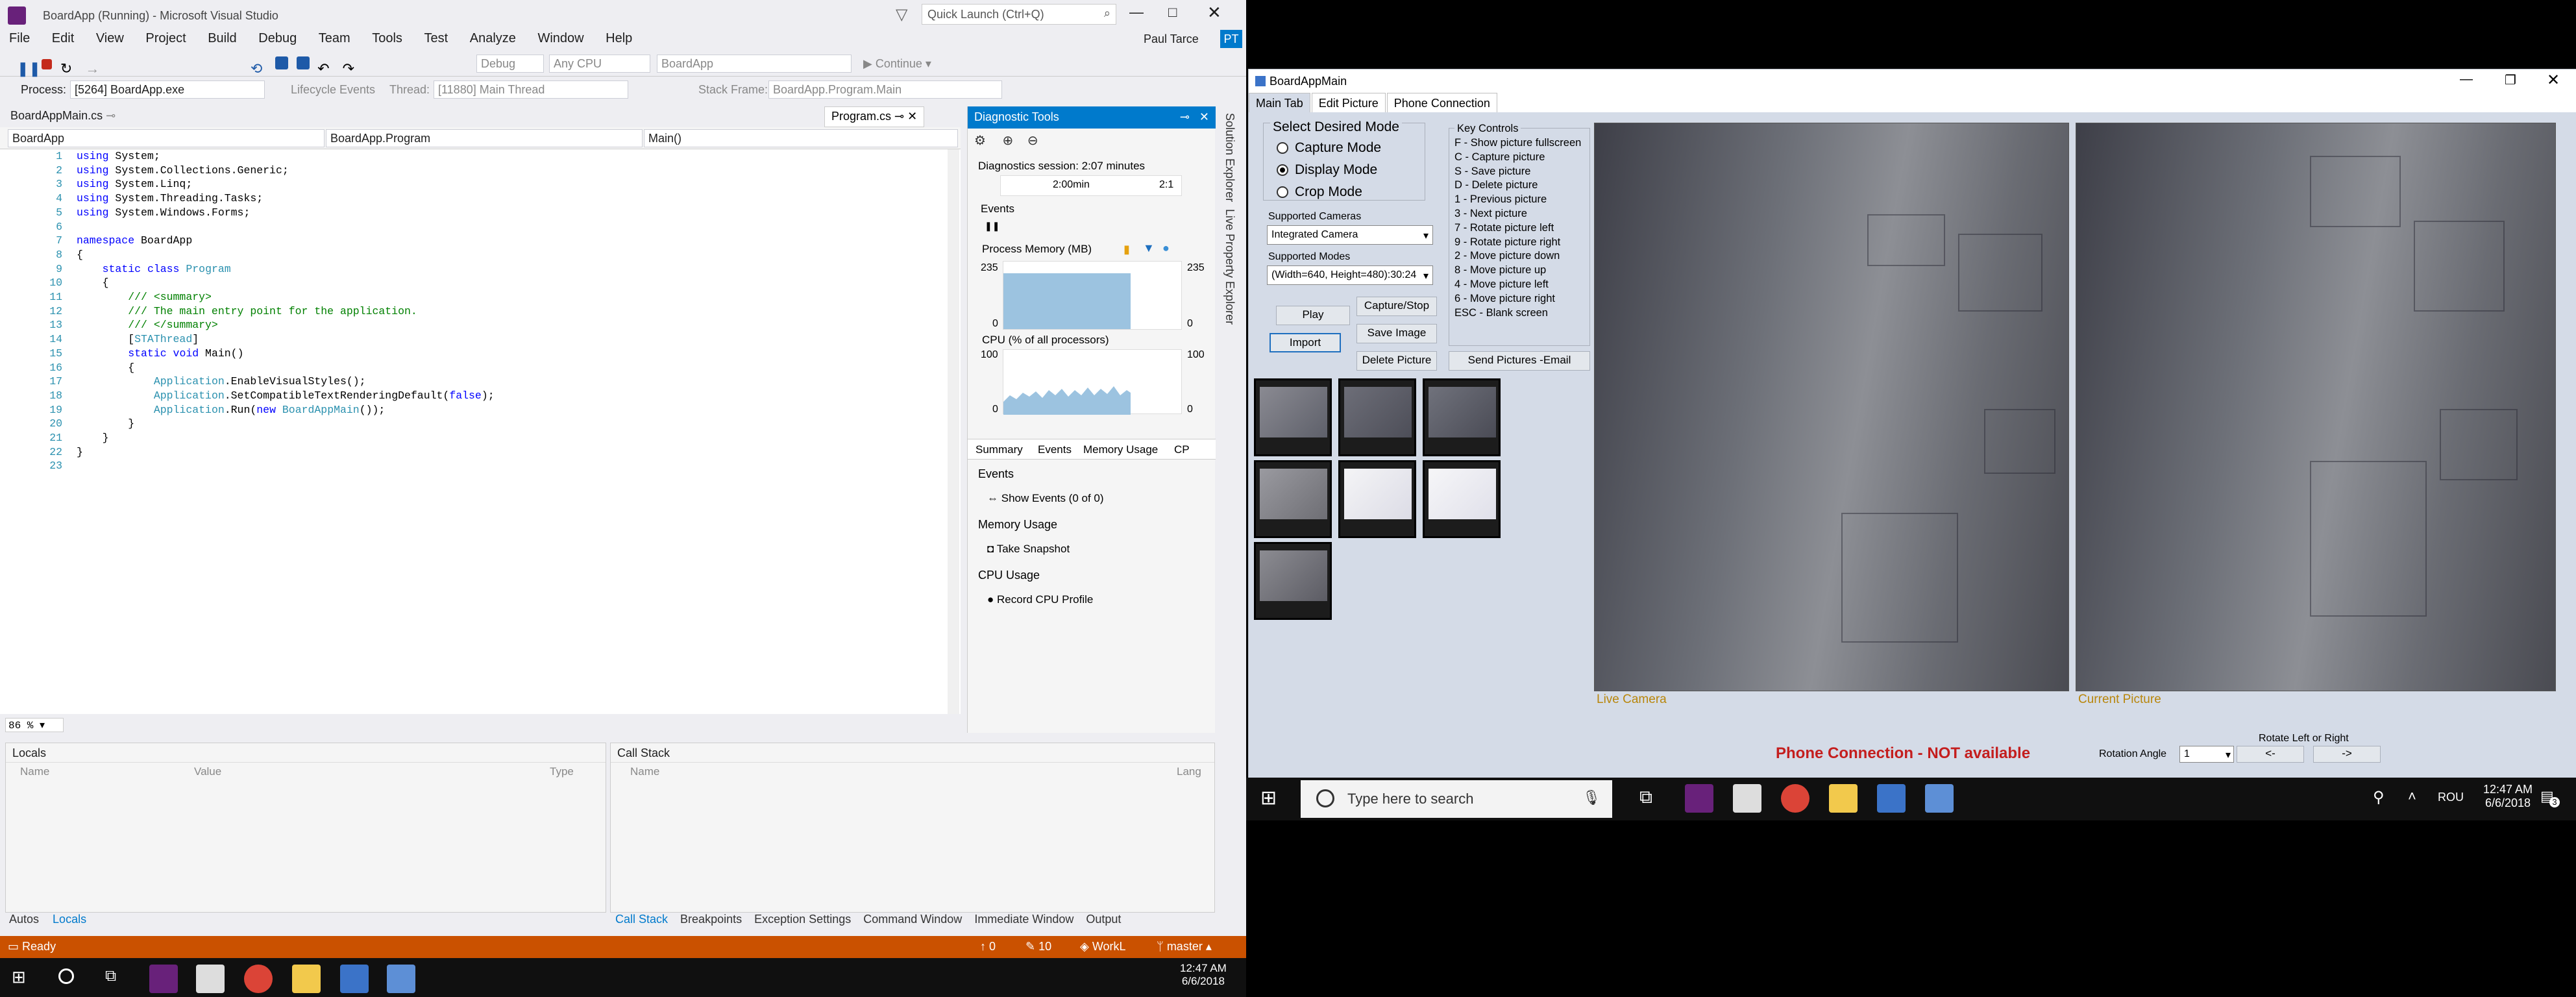 The width and height of the screenshot is (2576, 997). What do you see at coordinates (1268, 798) in the screenshot?
I see `windows-start-icon: ⊞` at bounding box center [1268, 798].